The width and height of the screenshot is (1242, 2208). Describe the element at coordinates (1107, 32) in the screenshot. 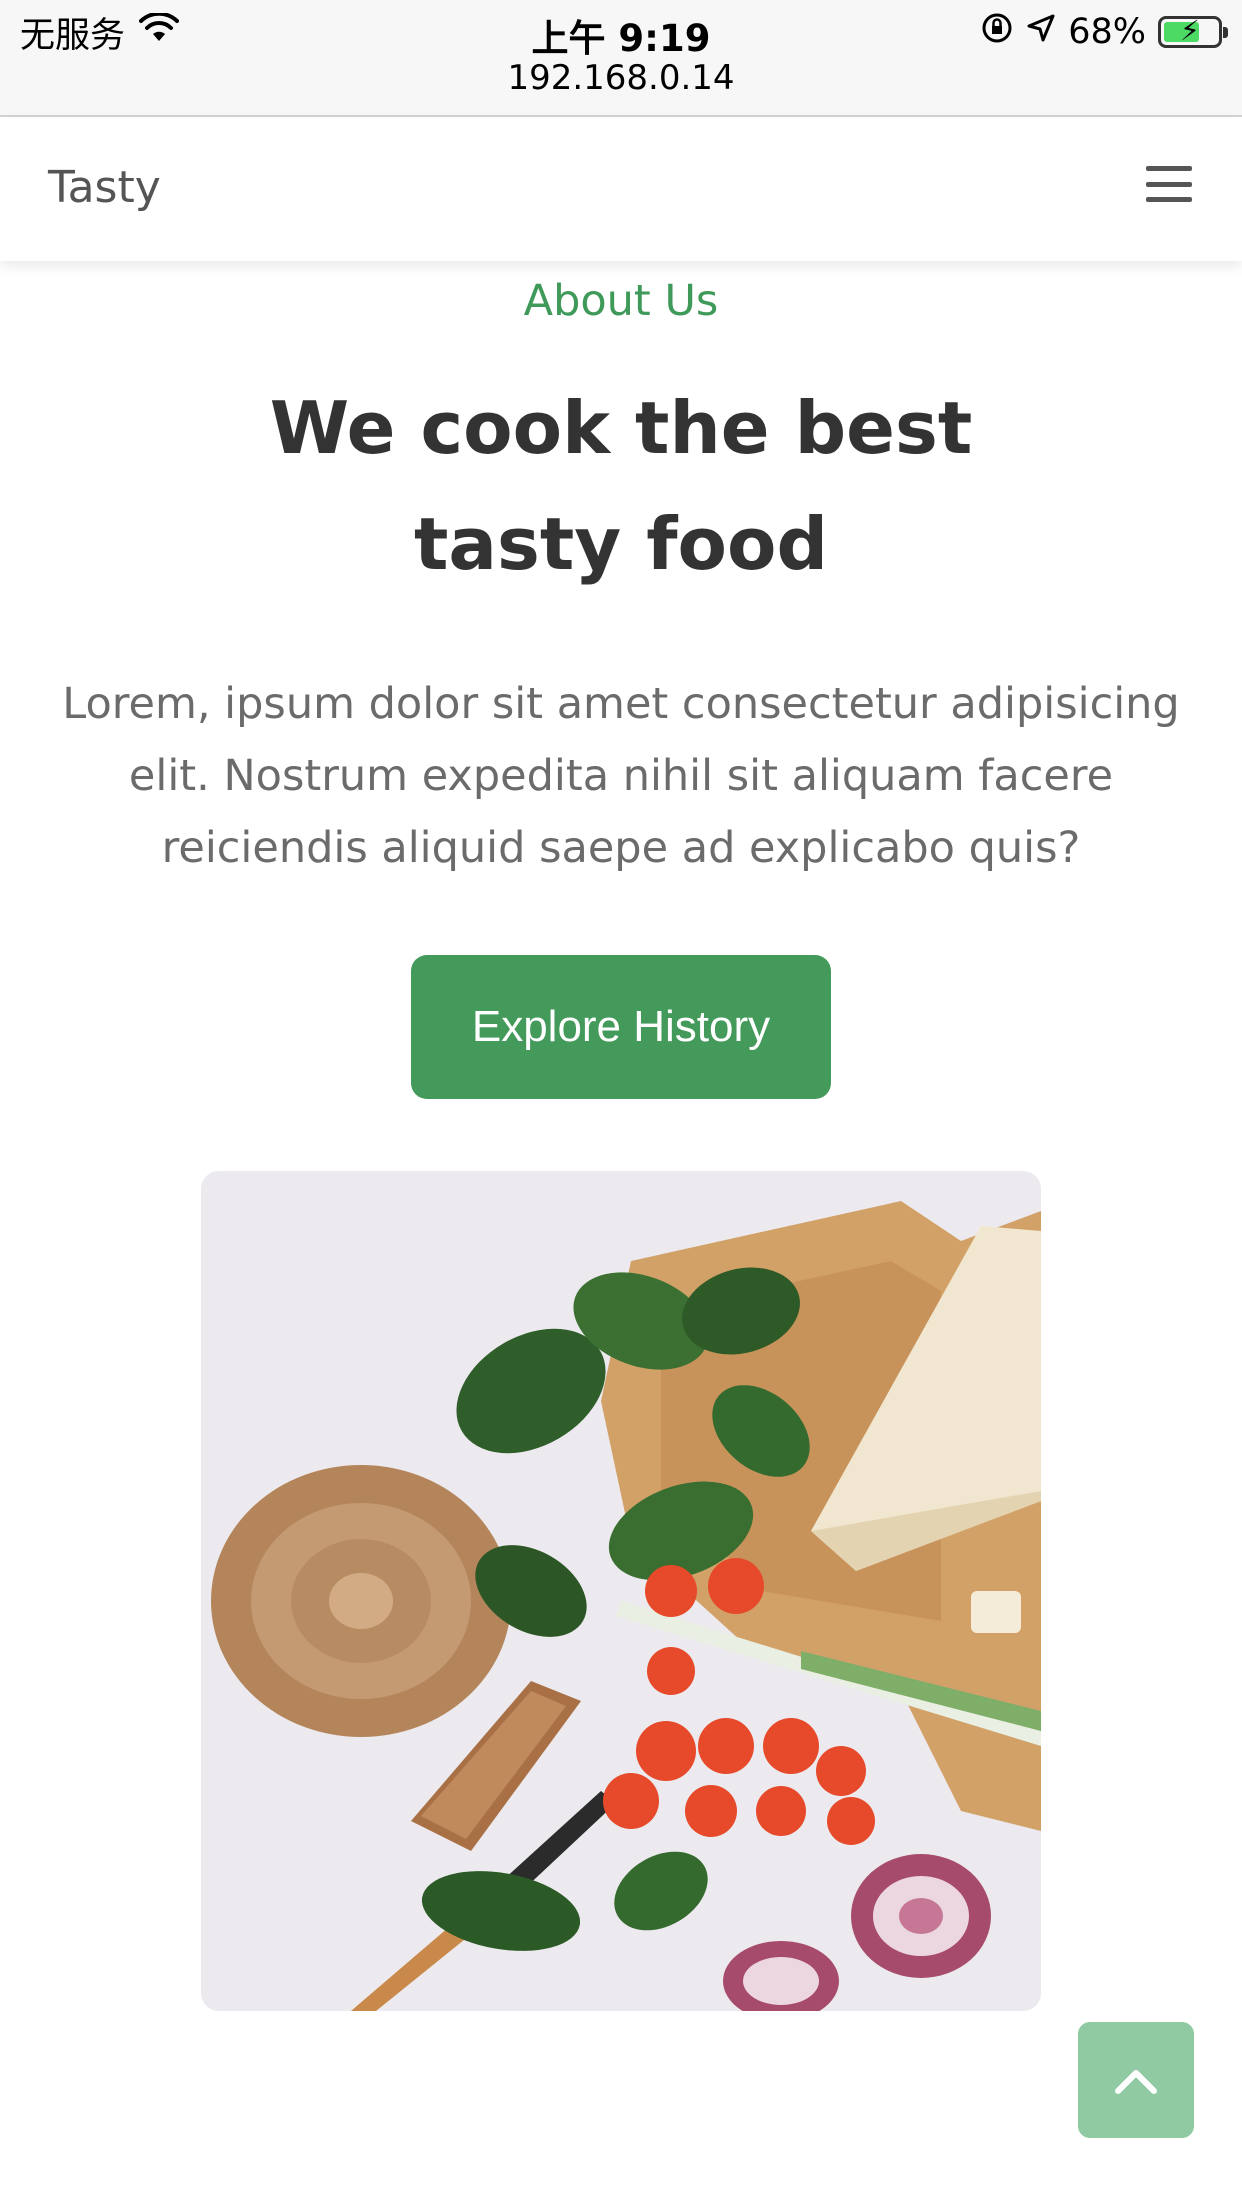

I see `battery-percent: 68%` at that location.